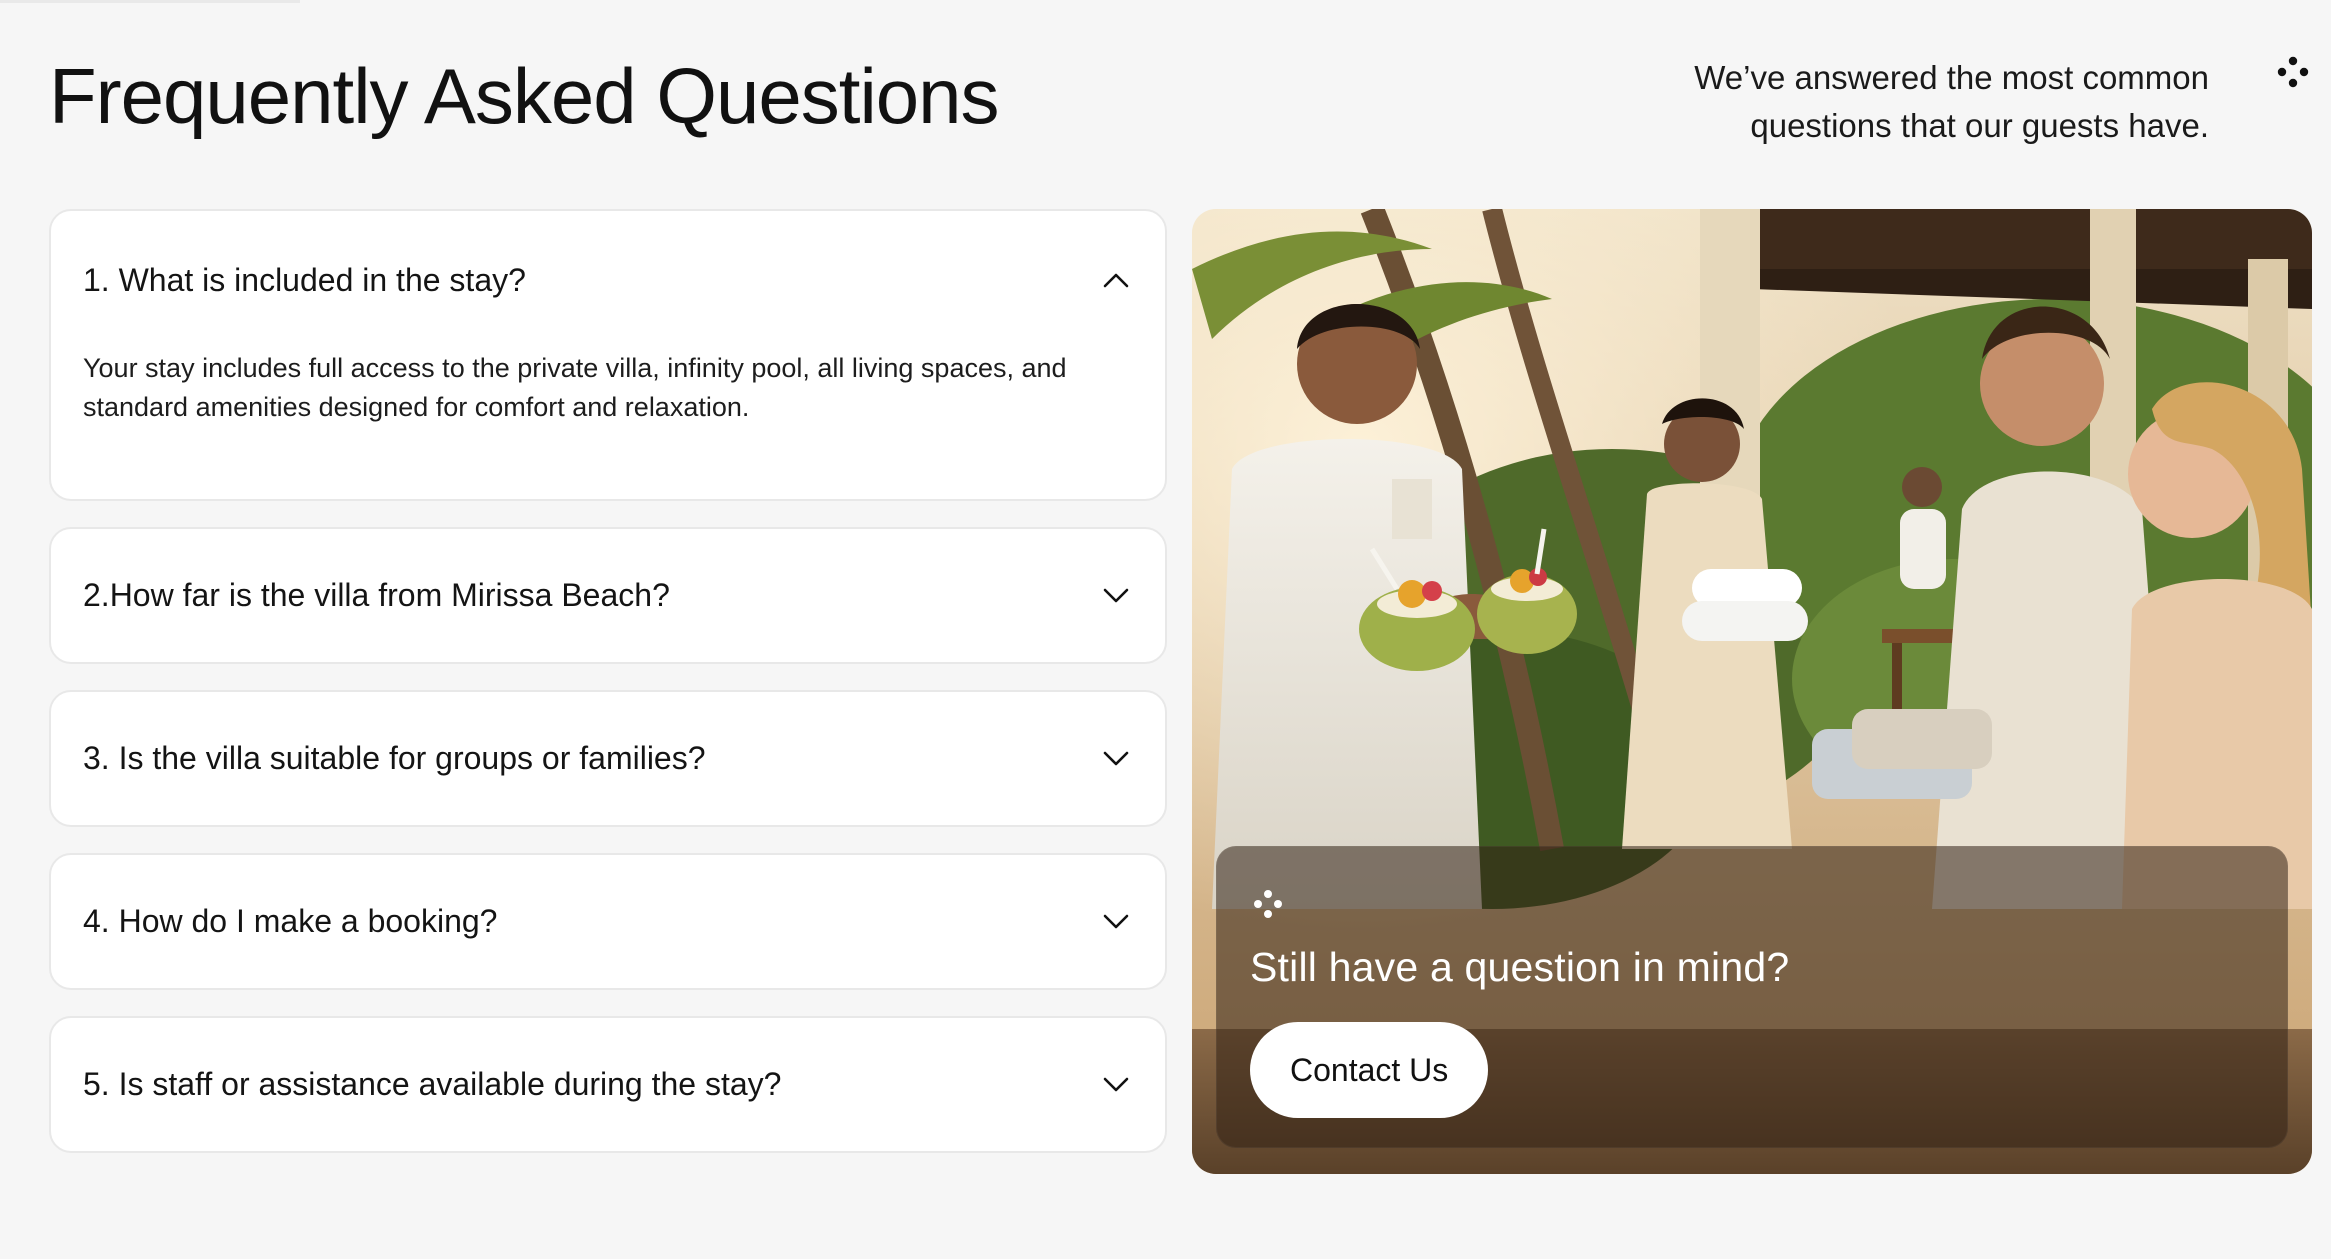 The image size is (2331, 1259). I want to click on cta-title: Still have a question in mind?, so click(1520, 967).